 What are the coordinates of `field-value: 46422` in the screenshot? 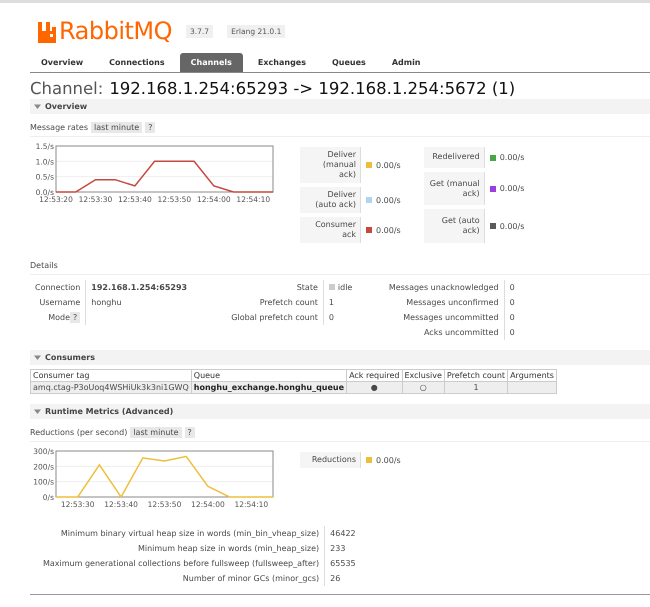 It's located at (343, 533).